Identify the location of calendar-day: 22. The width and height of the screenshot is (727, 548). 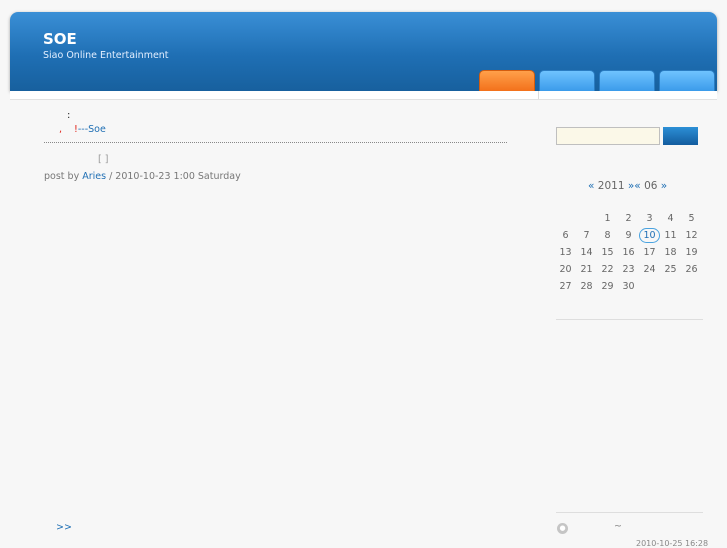
(607, 269).